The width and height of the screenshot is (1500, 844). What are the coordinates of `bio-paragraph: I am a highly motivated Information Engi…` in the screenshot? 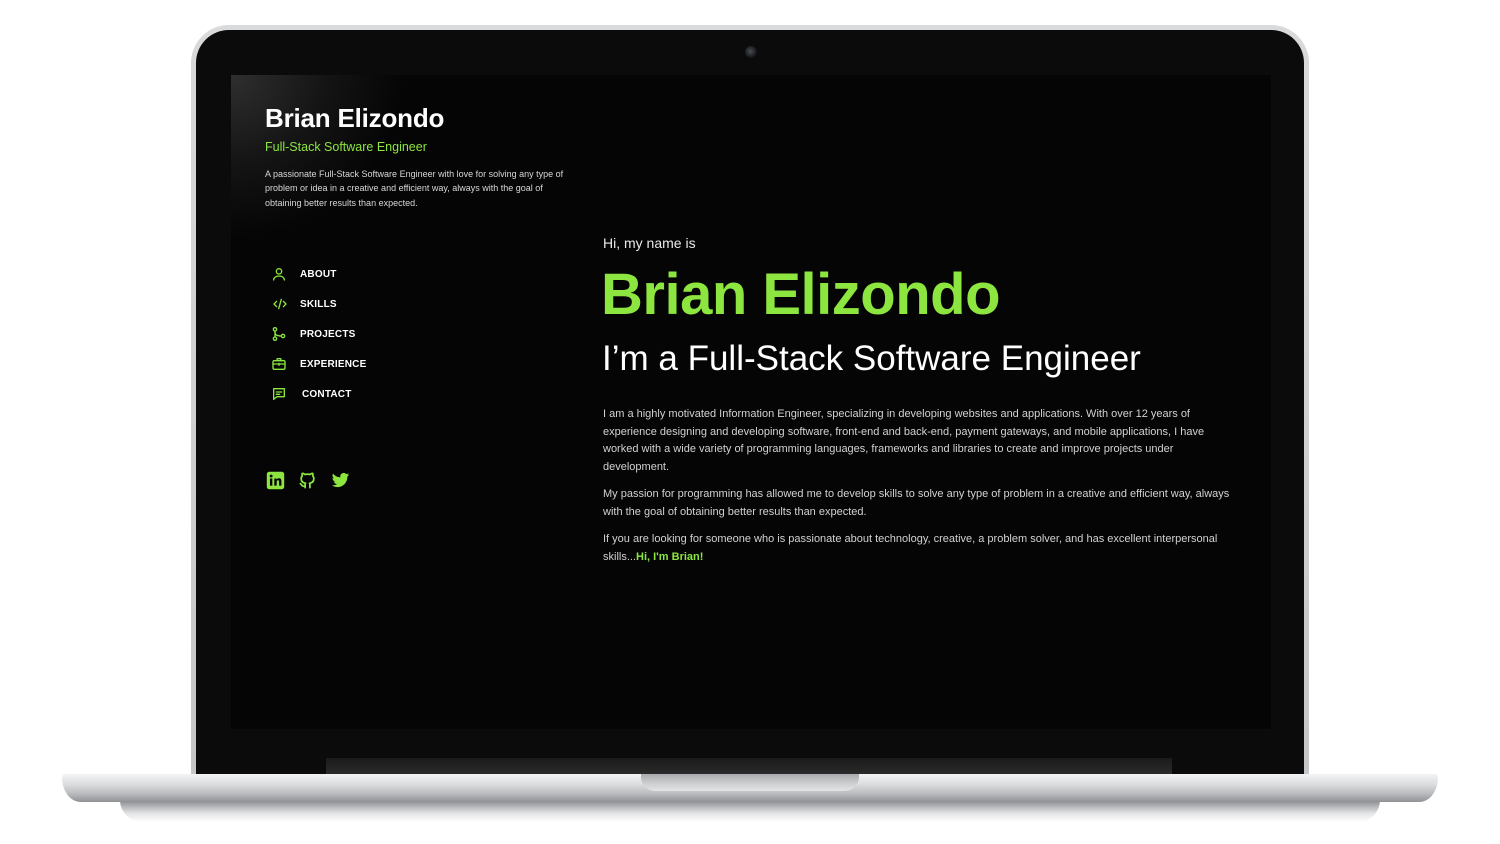 It's located at (904, 440).